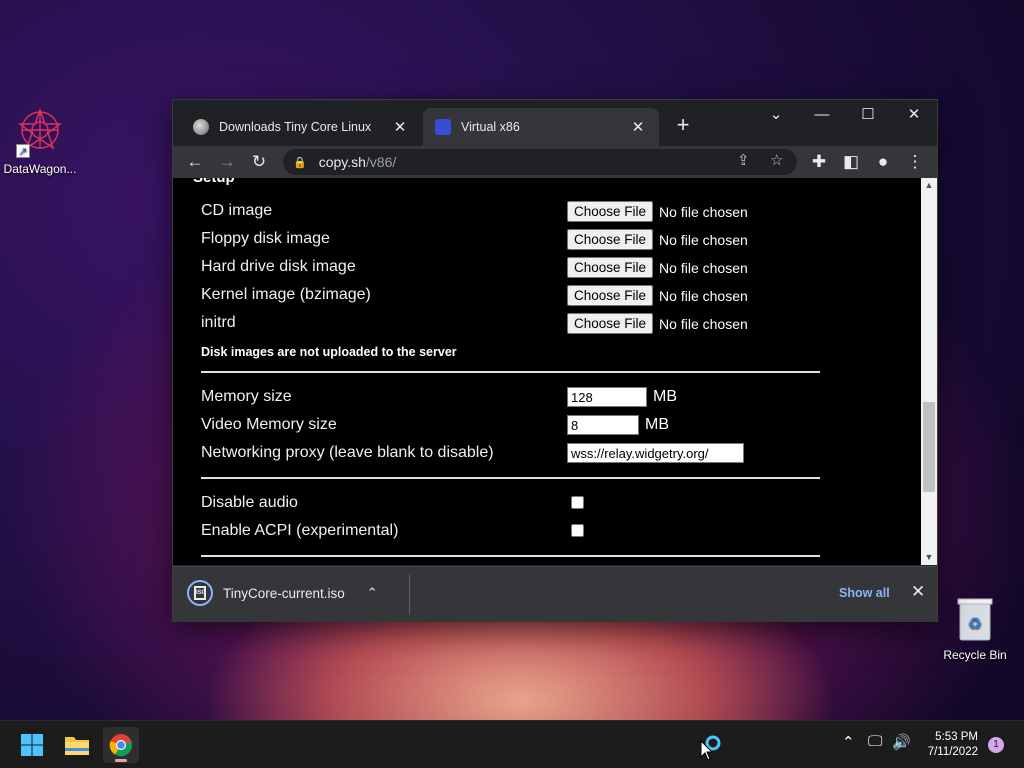 This screenshot has height=768, width=1024. Describe the element at coordinates (227, 162) in the screenshot. I see `forward-button: →` at that location.